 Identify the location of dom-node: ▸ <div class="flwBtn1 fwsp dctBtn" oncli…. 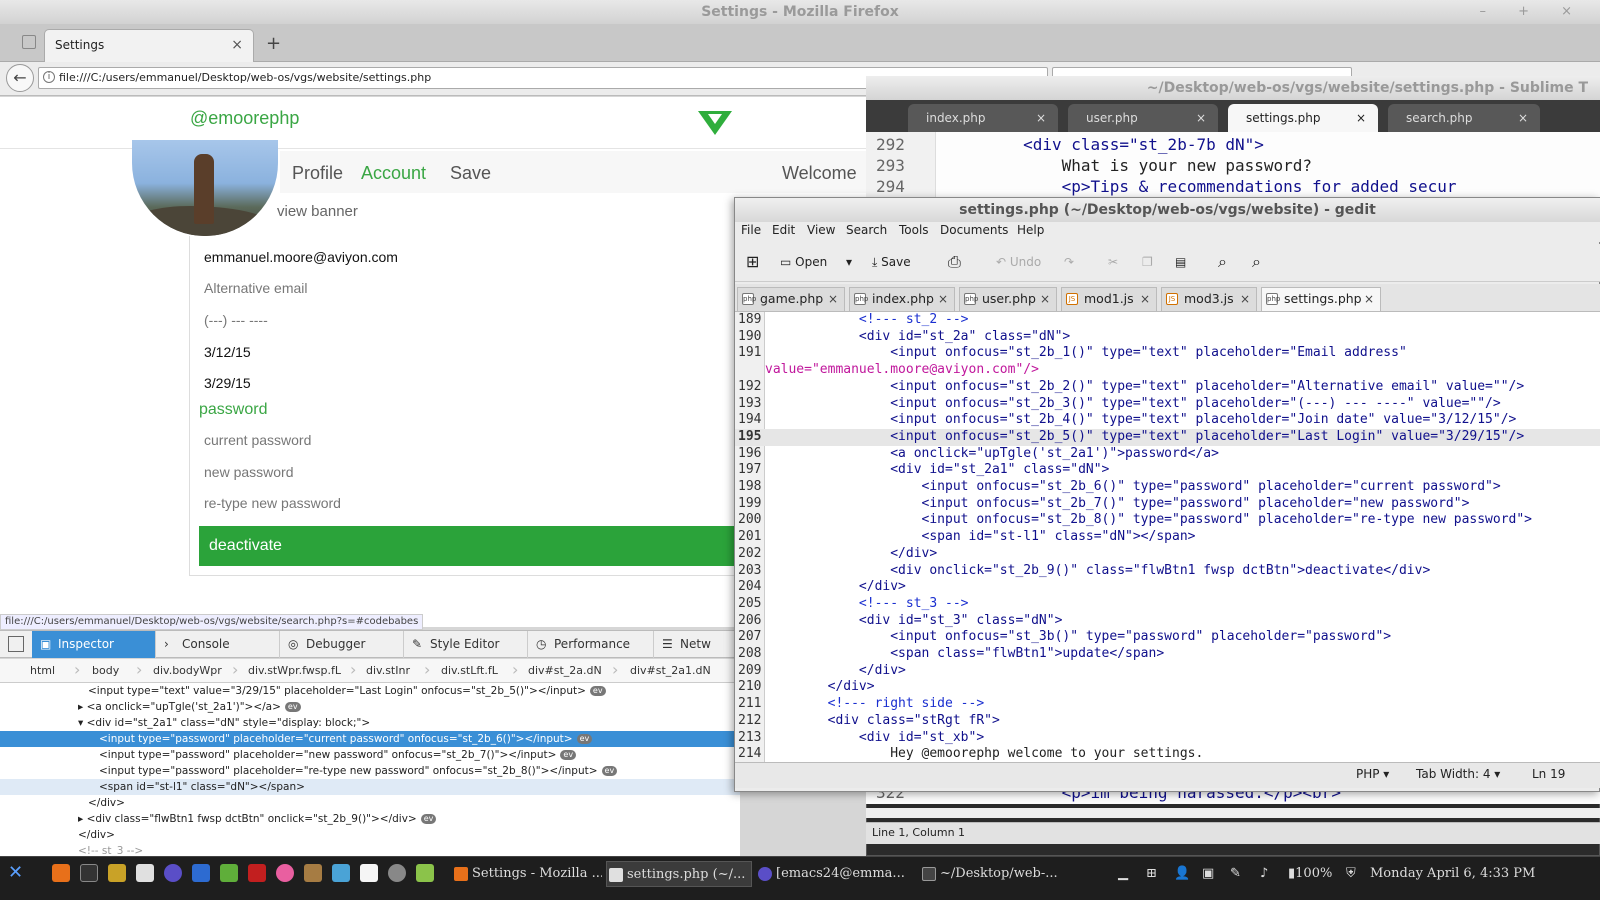
(370, 819).